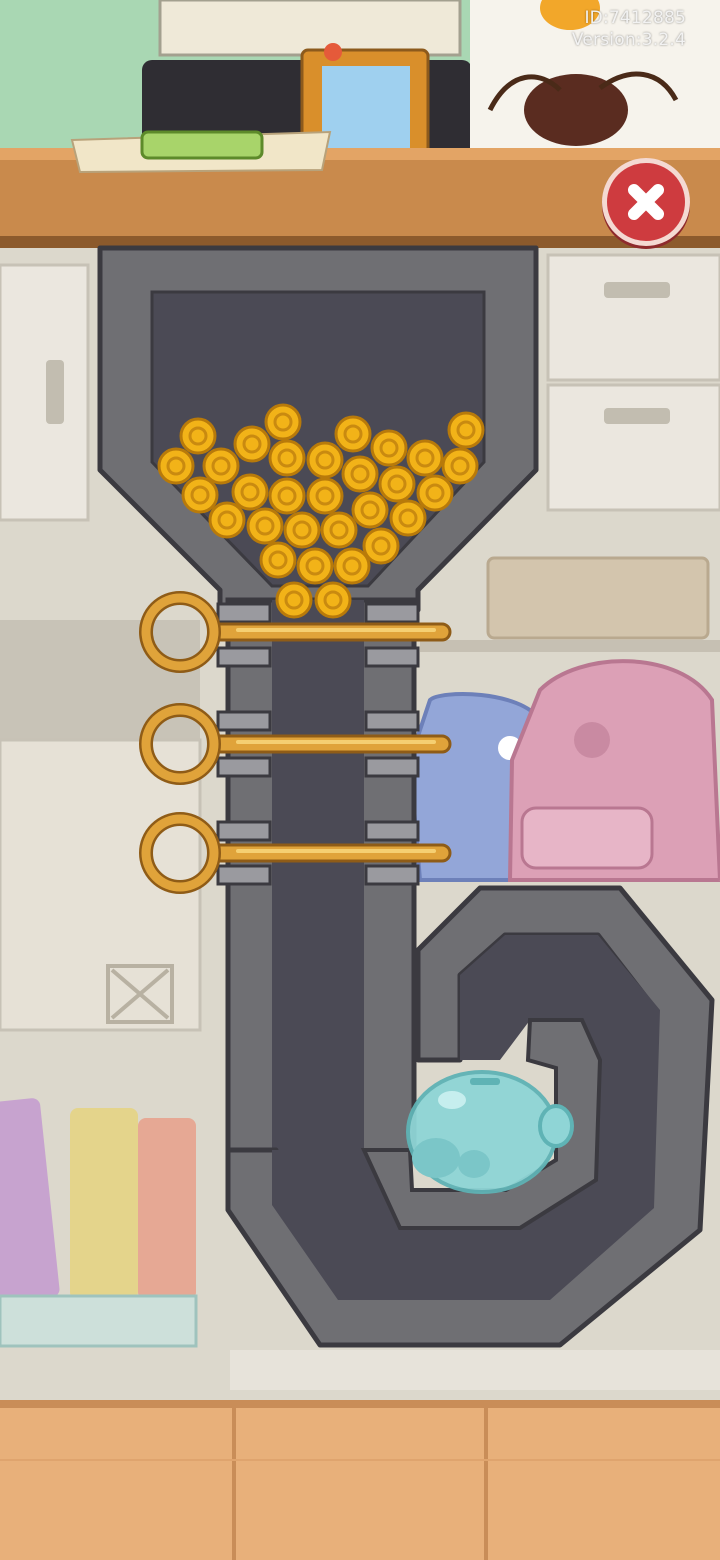  I want to click on books, so click(99, 1223).